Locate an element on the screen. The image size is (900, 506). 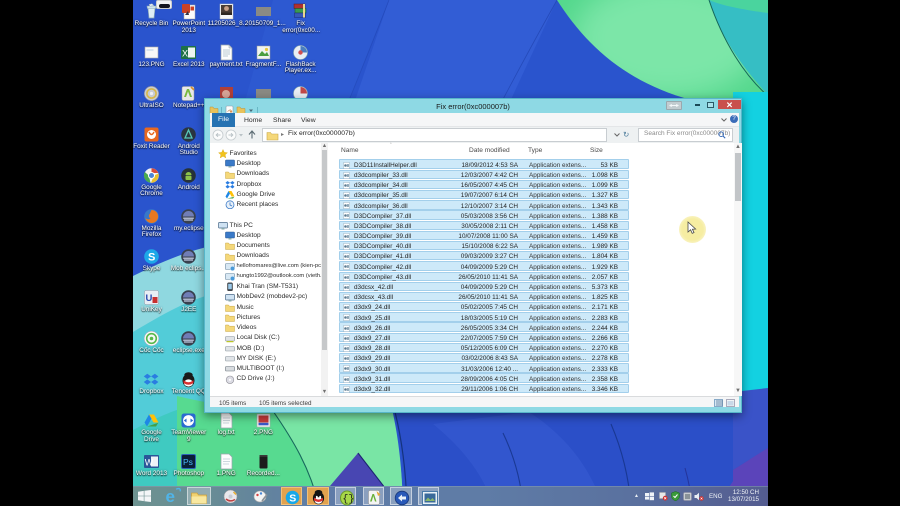
svg-text: Ps is located at coordinates (188, 462).